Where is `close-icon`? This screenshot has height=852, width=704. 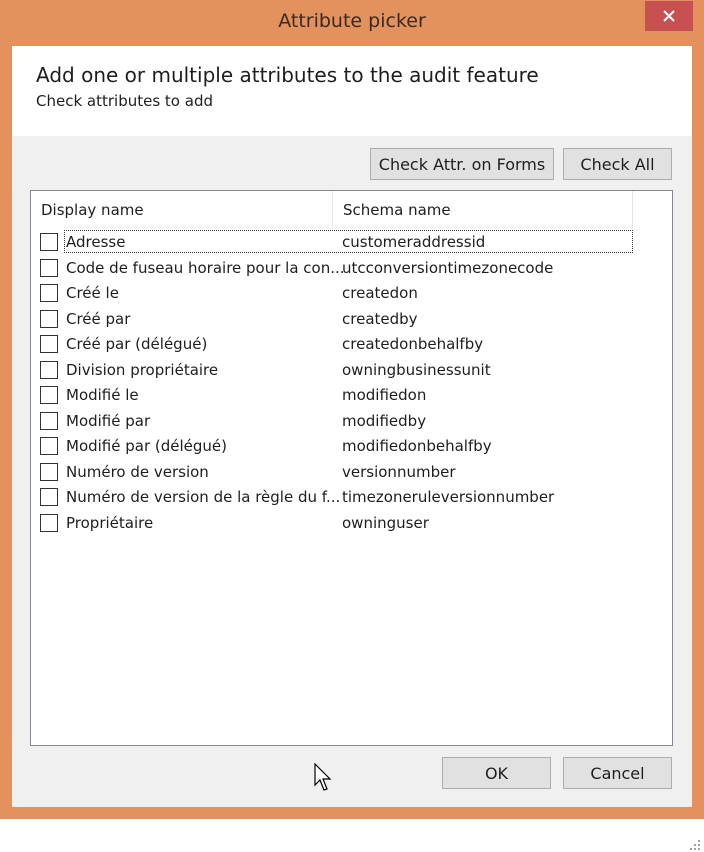 close-icon is located at coordinates (669, 16).